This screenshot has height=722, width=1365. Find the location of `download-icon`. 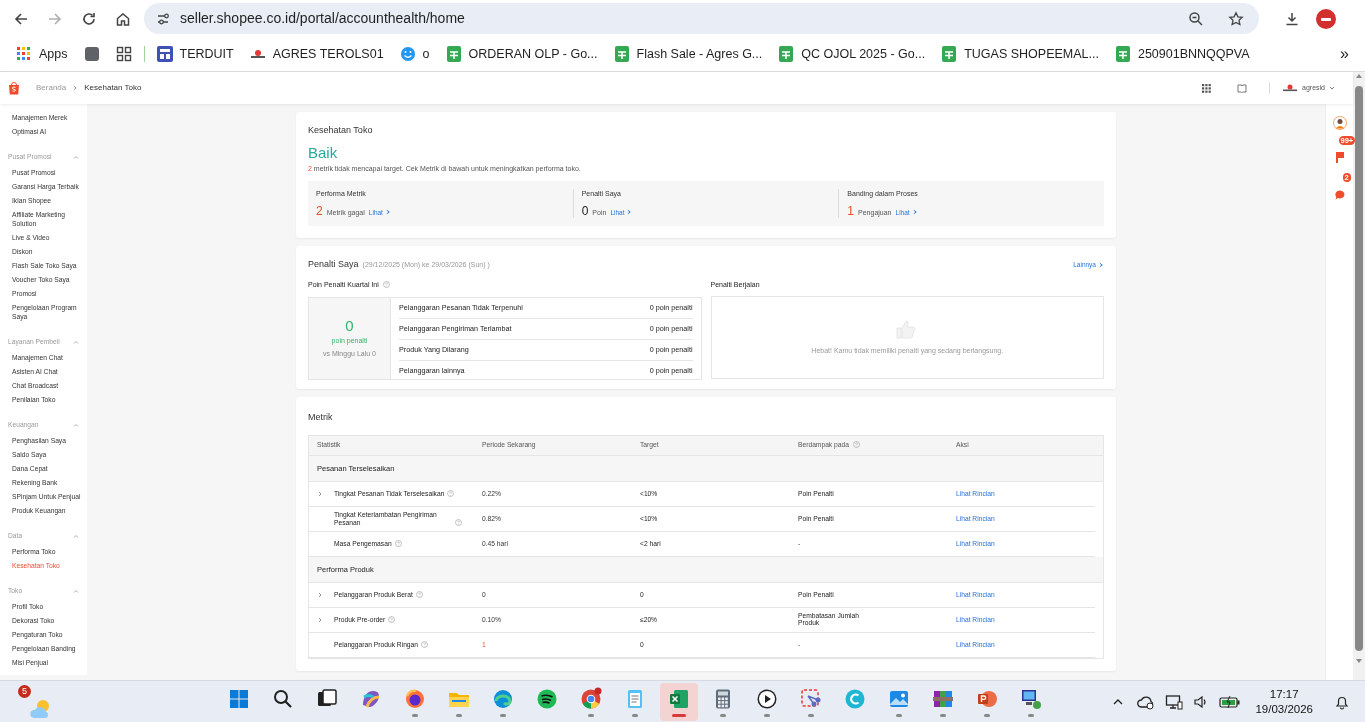

download-icon is located at coordinates (1292, 18).